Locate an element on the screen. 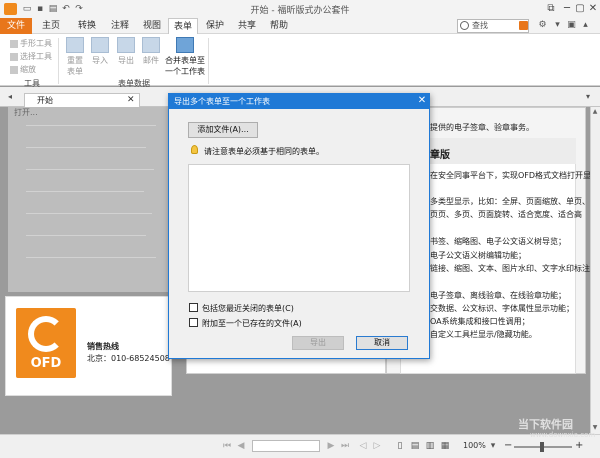 The height and width of the screenshot is (458, 600). tab-file: 文件 is located at coordinates (16, 26).